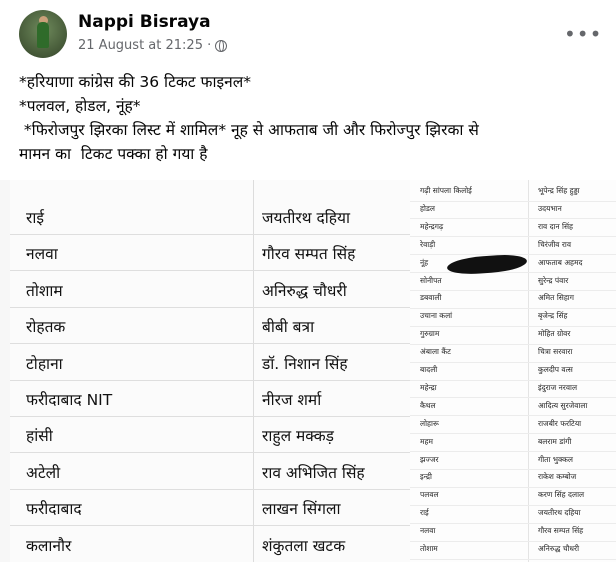  I want to click on candidate-cell: राजबीर फरटिया, so click(560, 423).